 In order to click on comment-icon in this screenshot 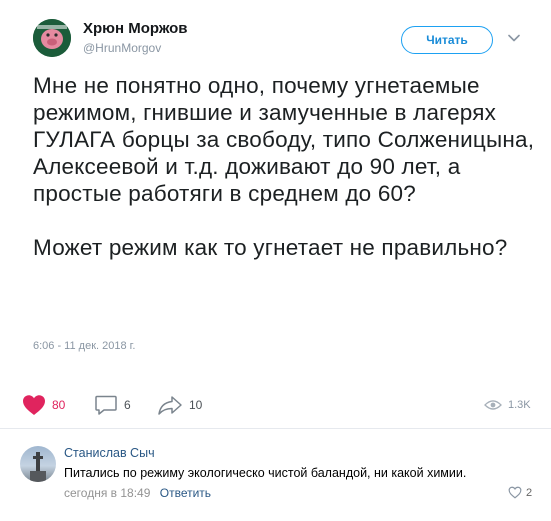, I will do `click(106, 405)`.